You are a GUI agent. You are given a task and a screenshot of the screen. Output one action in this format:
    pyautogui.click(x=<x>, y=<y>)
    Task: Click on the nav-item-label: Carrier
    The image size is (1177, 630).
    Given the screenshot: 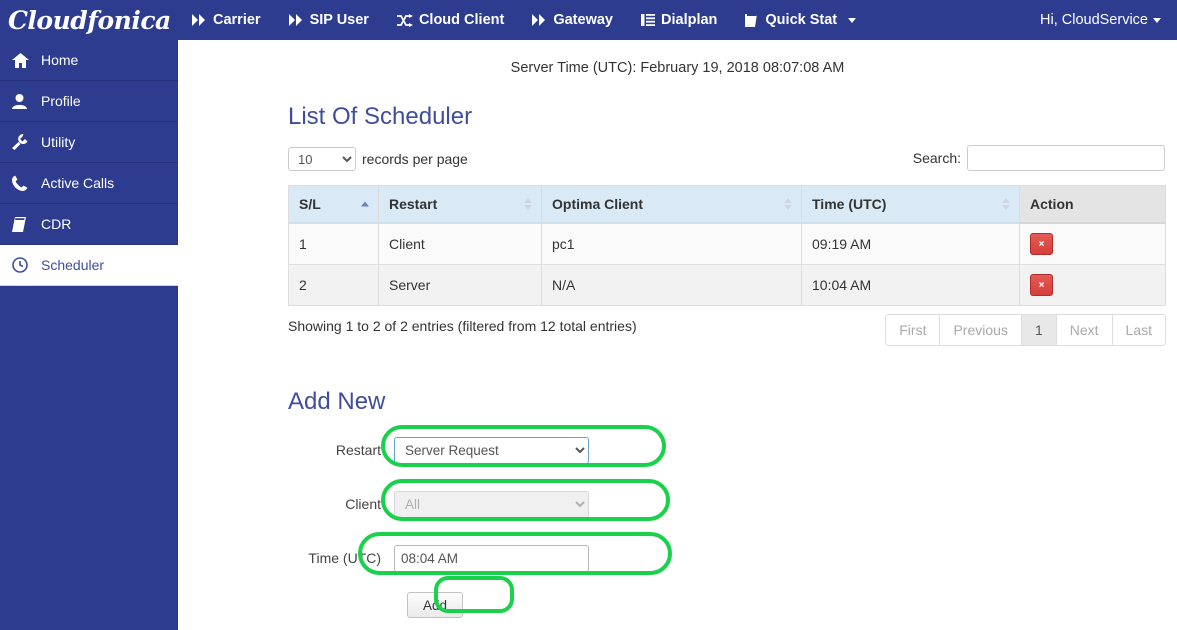 What is the action you would take?
    pyautogui.click(x=237, y=20)
    